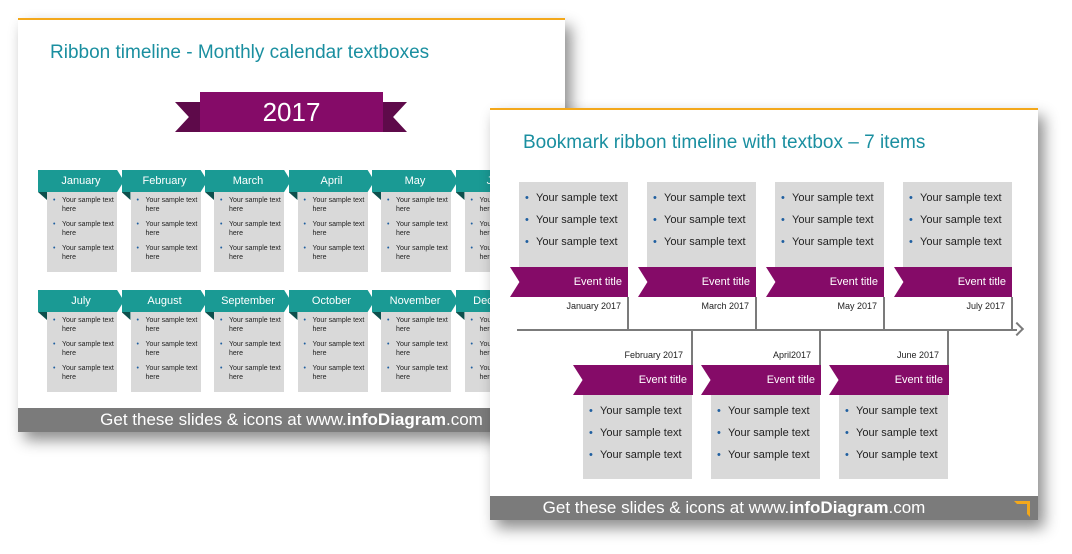 The width and height of the screenshot is (1072, 554). What do you see at coordinates (791, 355) in the screenshot?
I see `event-date: April2017` at bounding box center [791, 355].